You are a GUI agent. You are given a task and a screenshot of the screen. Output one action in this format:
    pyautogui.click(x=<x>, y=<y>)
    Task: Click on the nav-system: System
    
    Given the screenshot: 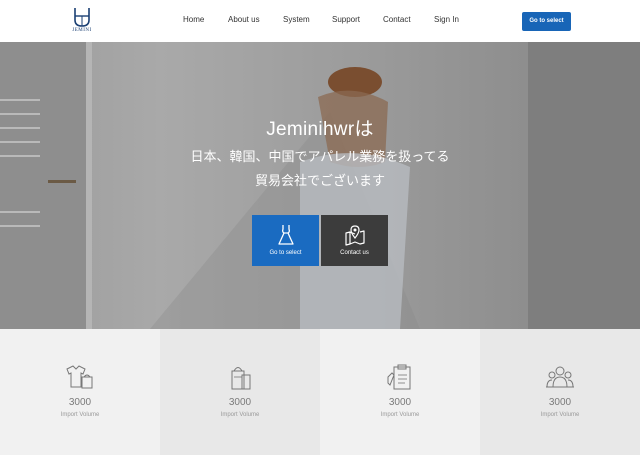 What is the action you would take?
    pyautogui.click(x=296, y=19)
    